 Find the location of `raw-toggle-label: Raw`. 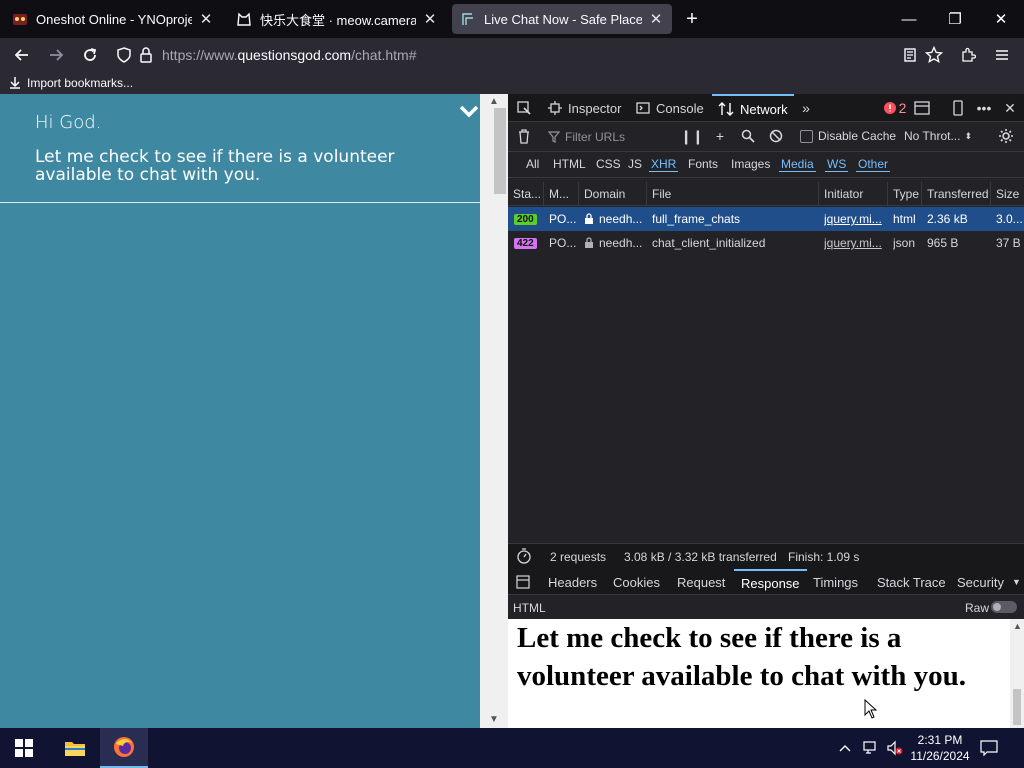

raw-toggle-label: Raw is located at coordinates (977, 608).